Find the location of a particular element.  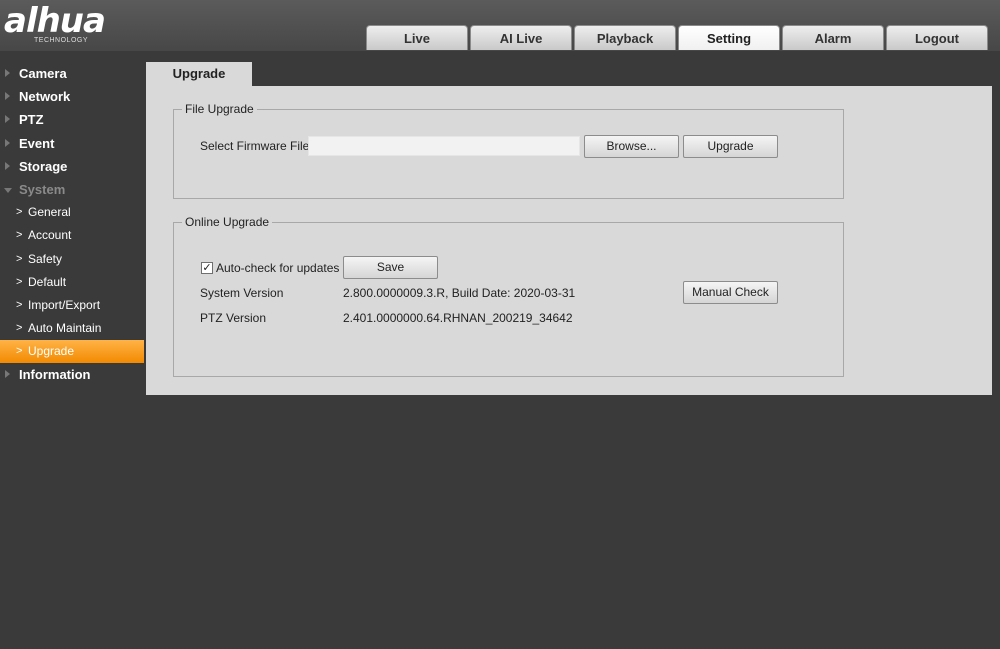

tab-logout: Logout is located at coordinates (937, 37).